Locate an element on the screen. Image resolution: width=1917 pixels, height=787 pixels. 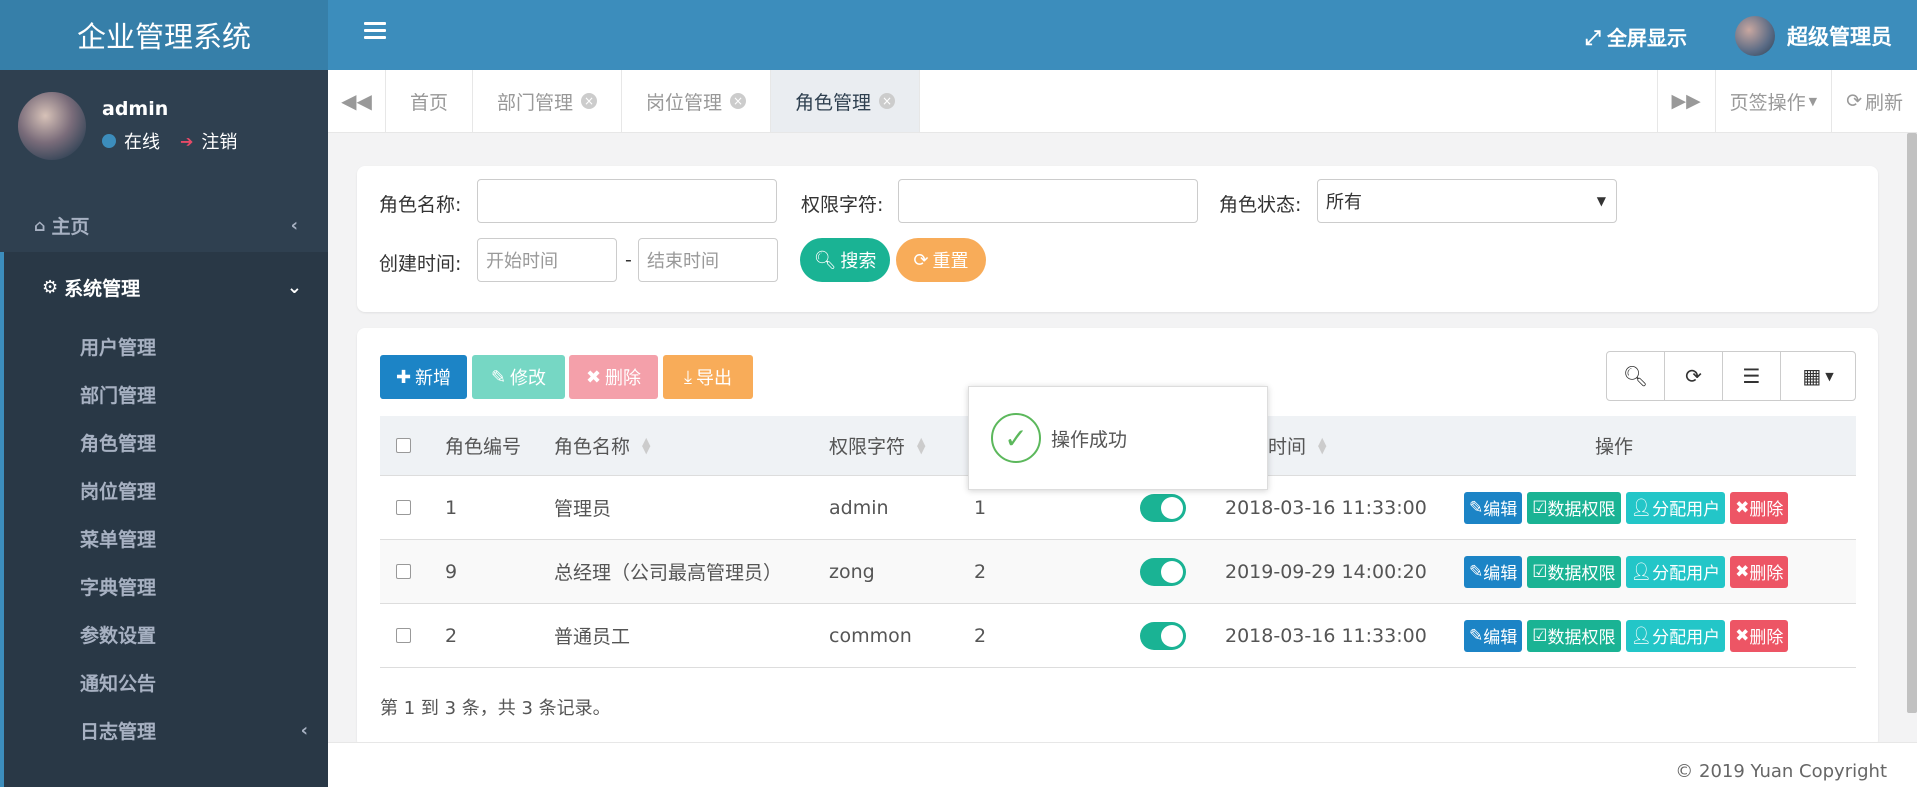
tabs-scroll-right-button: ▶▶ is located at coordinates (1685, 101).